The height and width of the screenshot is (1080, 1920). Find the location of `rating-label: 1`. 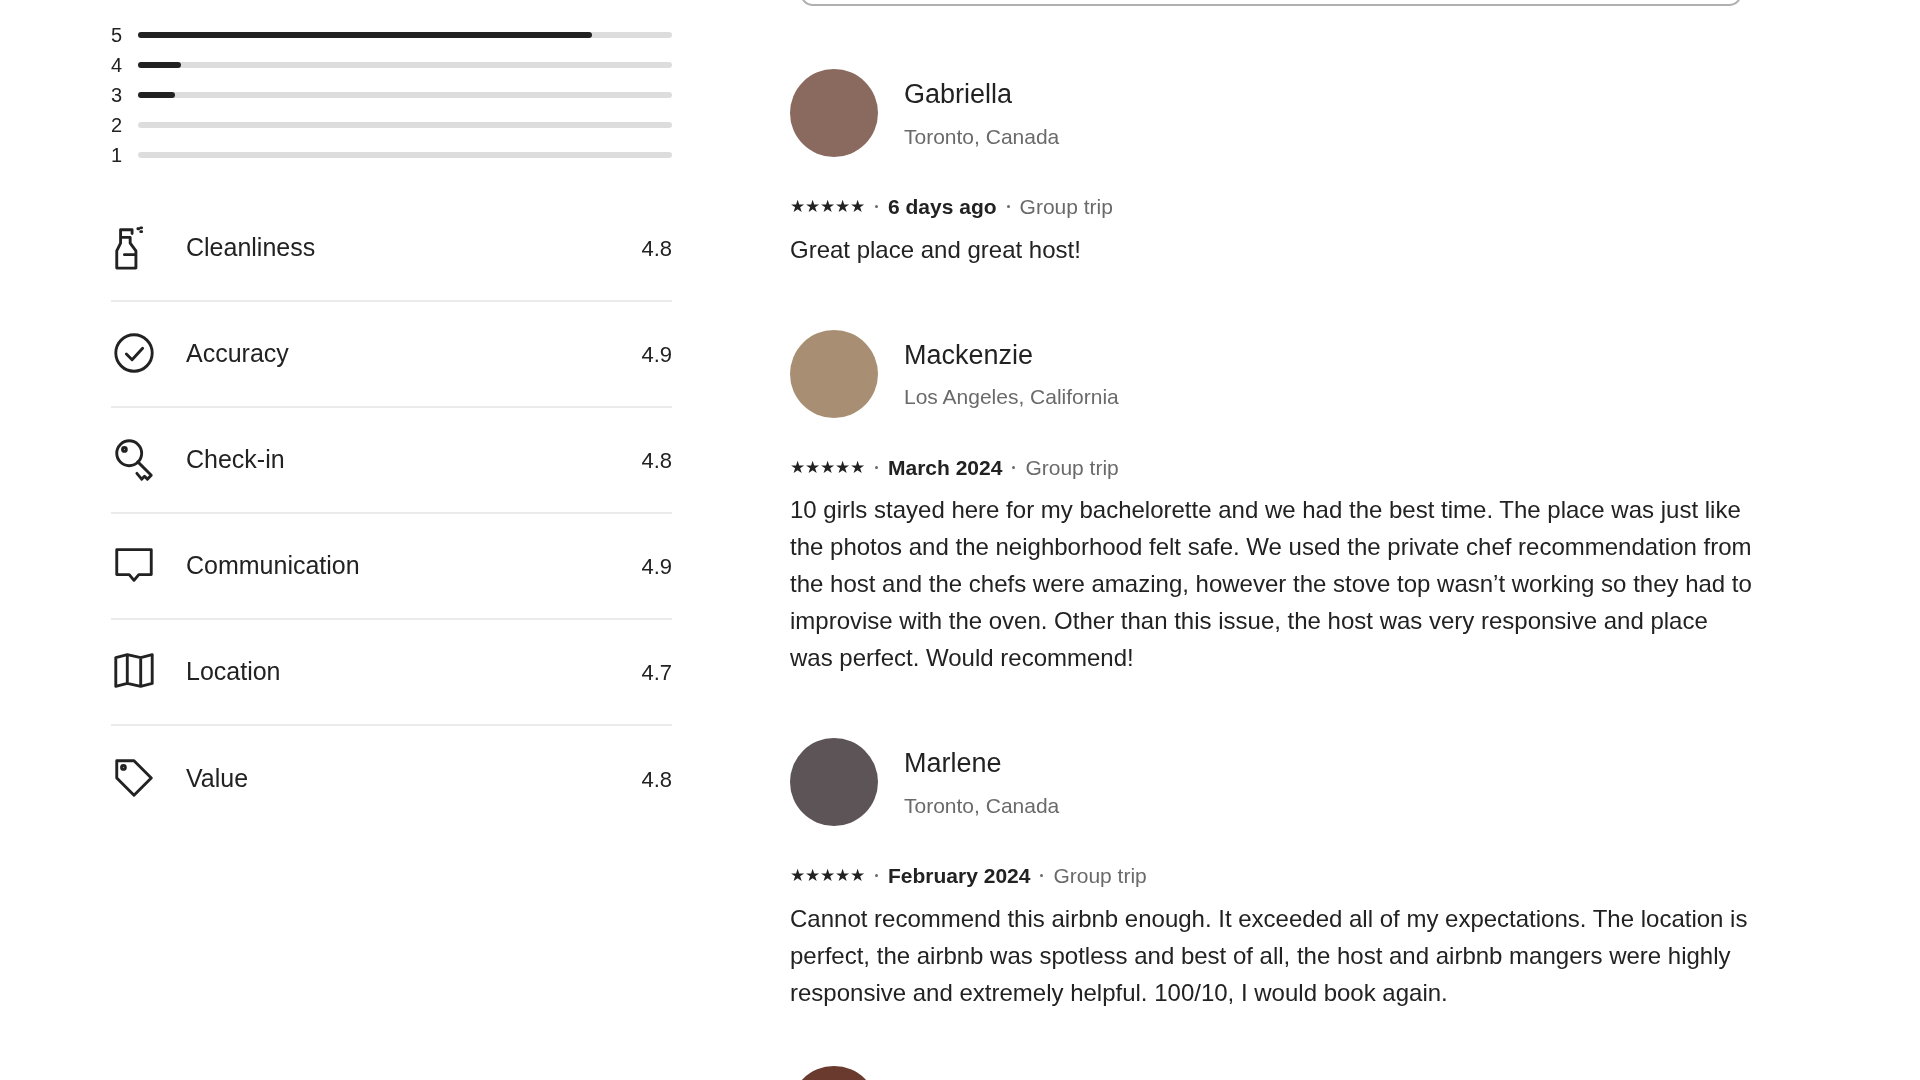

rating-label: 1 is located at coordinates (117, 155).